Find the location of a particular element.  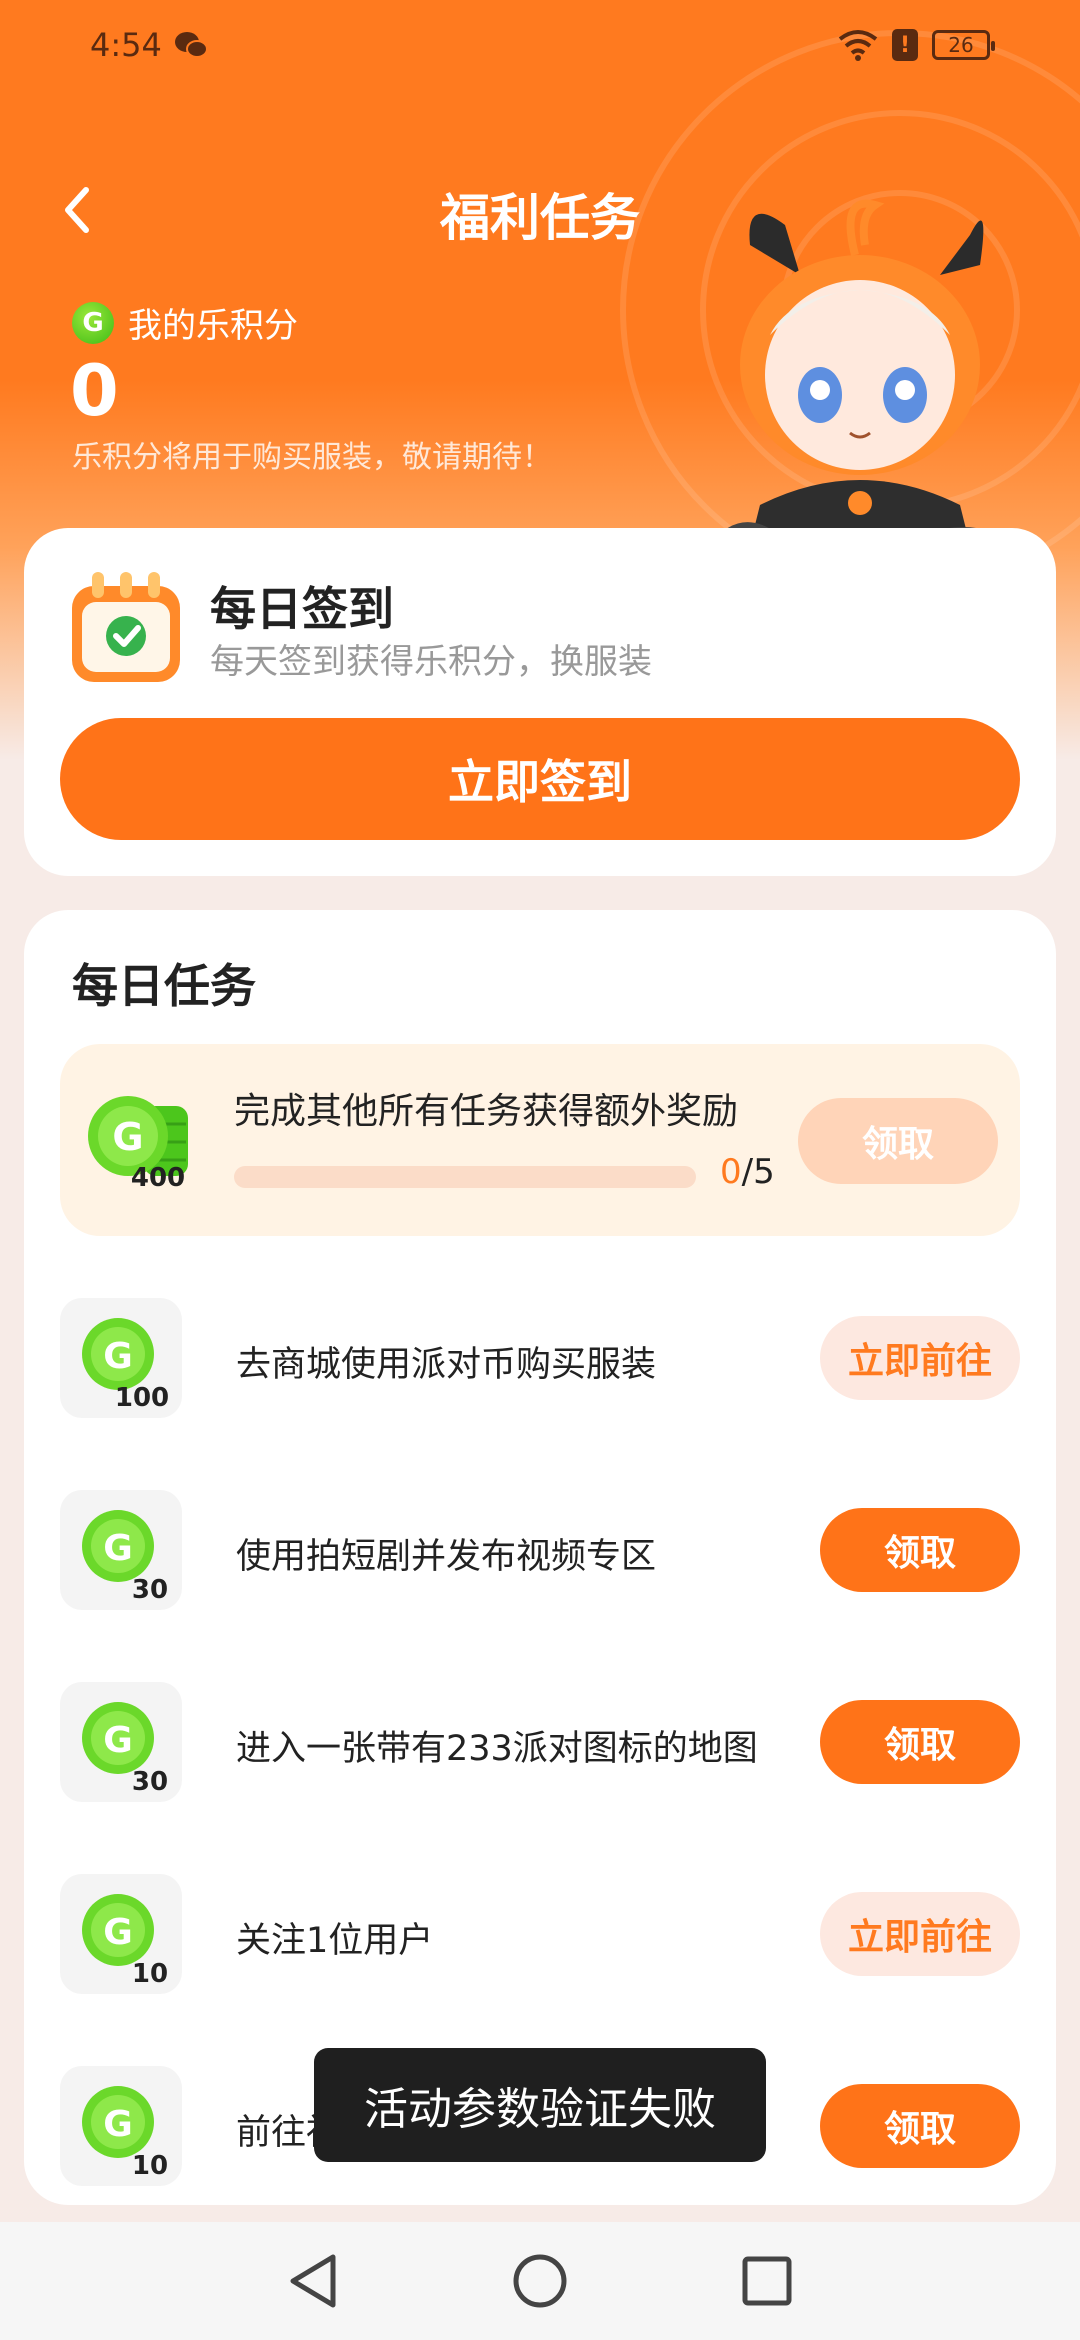

battery-icon: 26 is located at coordinates (963, 45).